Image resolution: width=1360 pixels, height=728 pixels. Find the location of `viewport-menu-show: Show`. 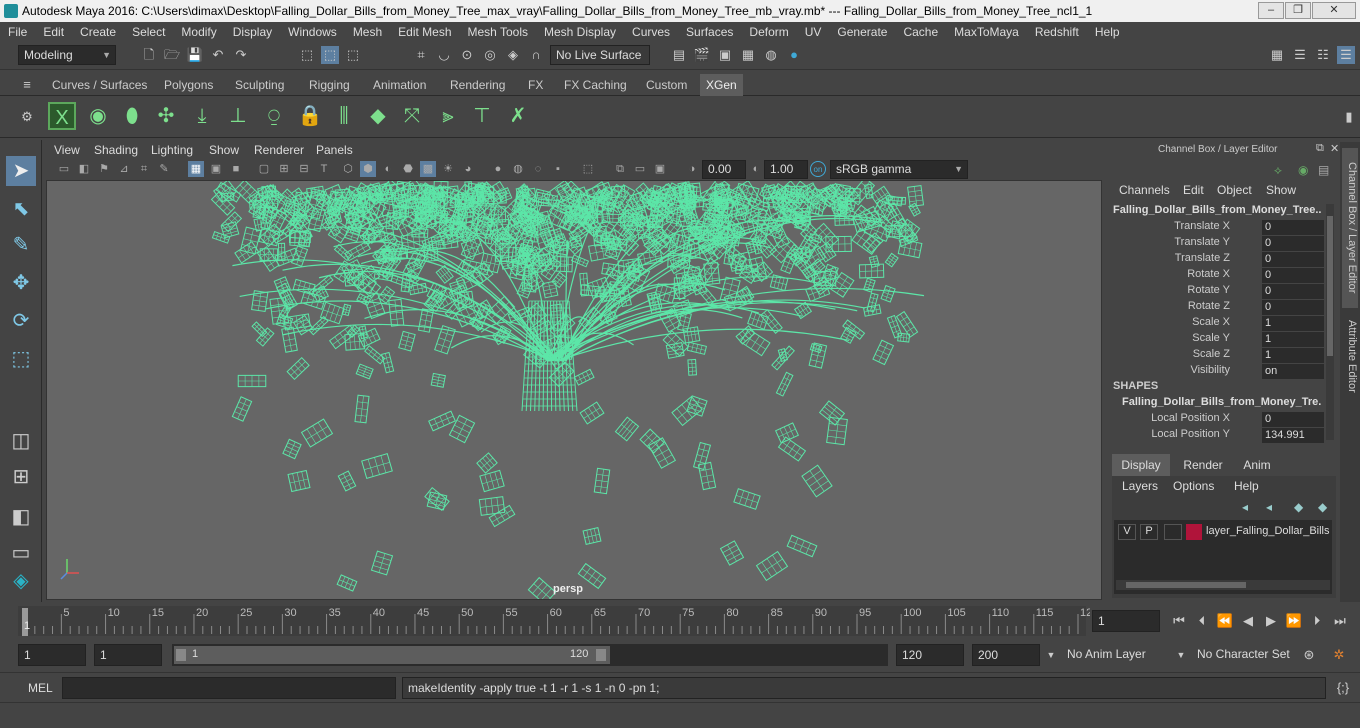

viewport-menu-show: Show is located at coordinates (224, 150).